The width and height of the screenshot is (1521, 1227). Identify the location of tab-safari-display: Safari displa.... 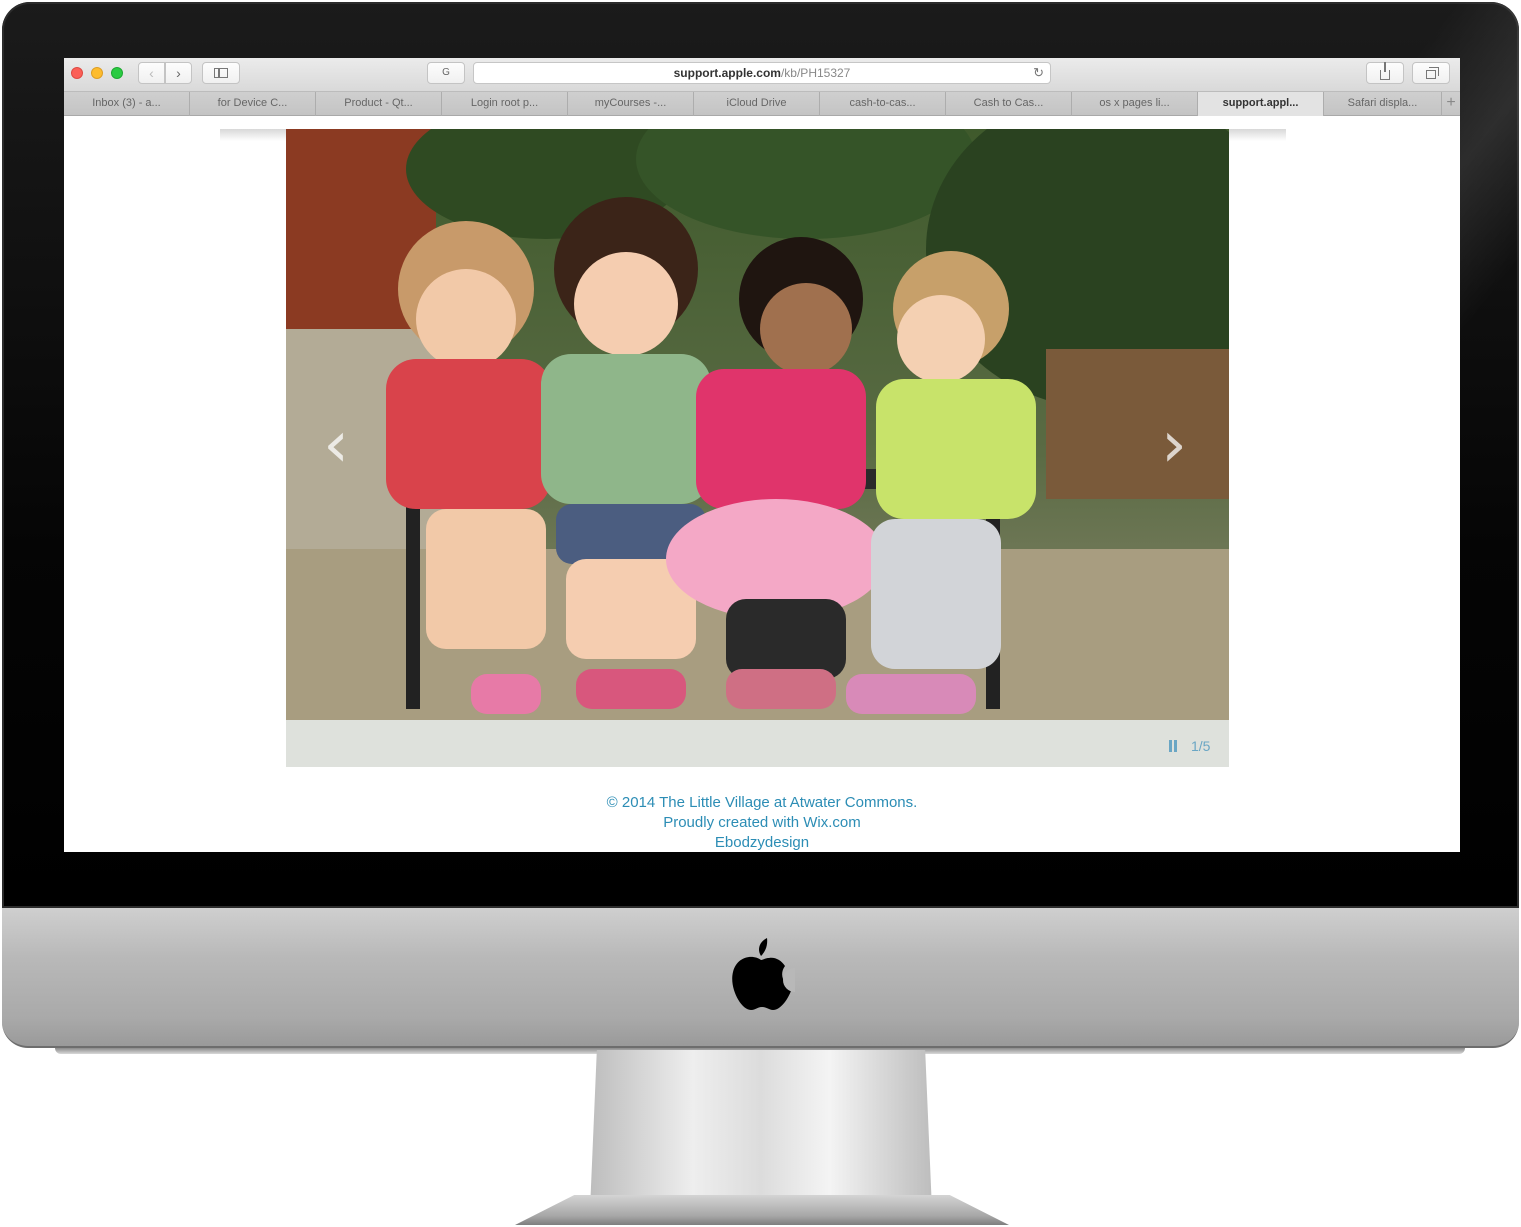
(1383, 104).